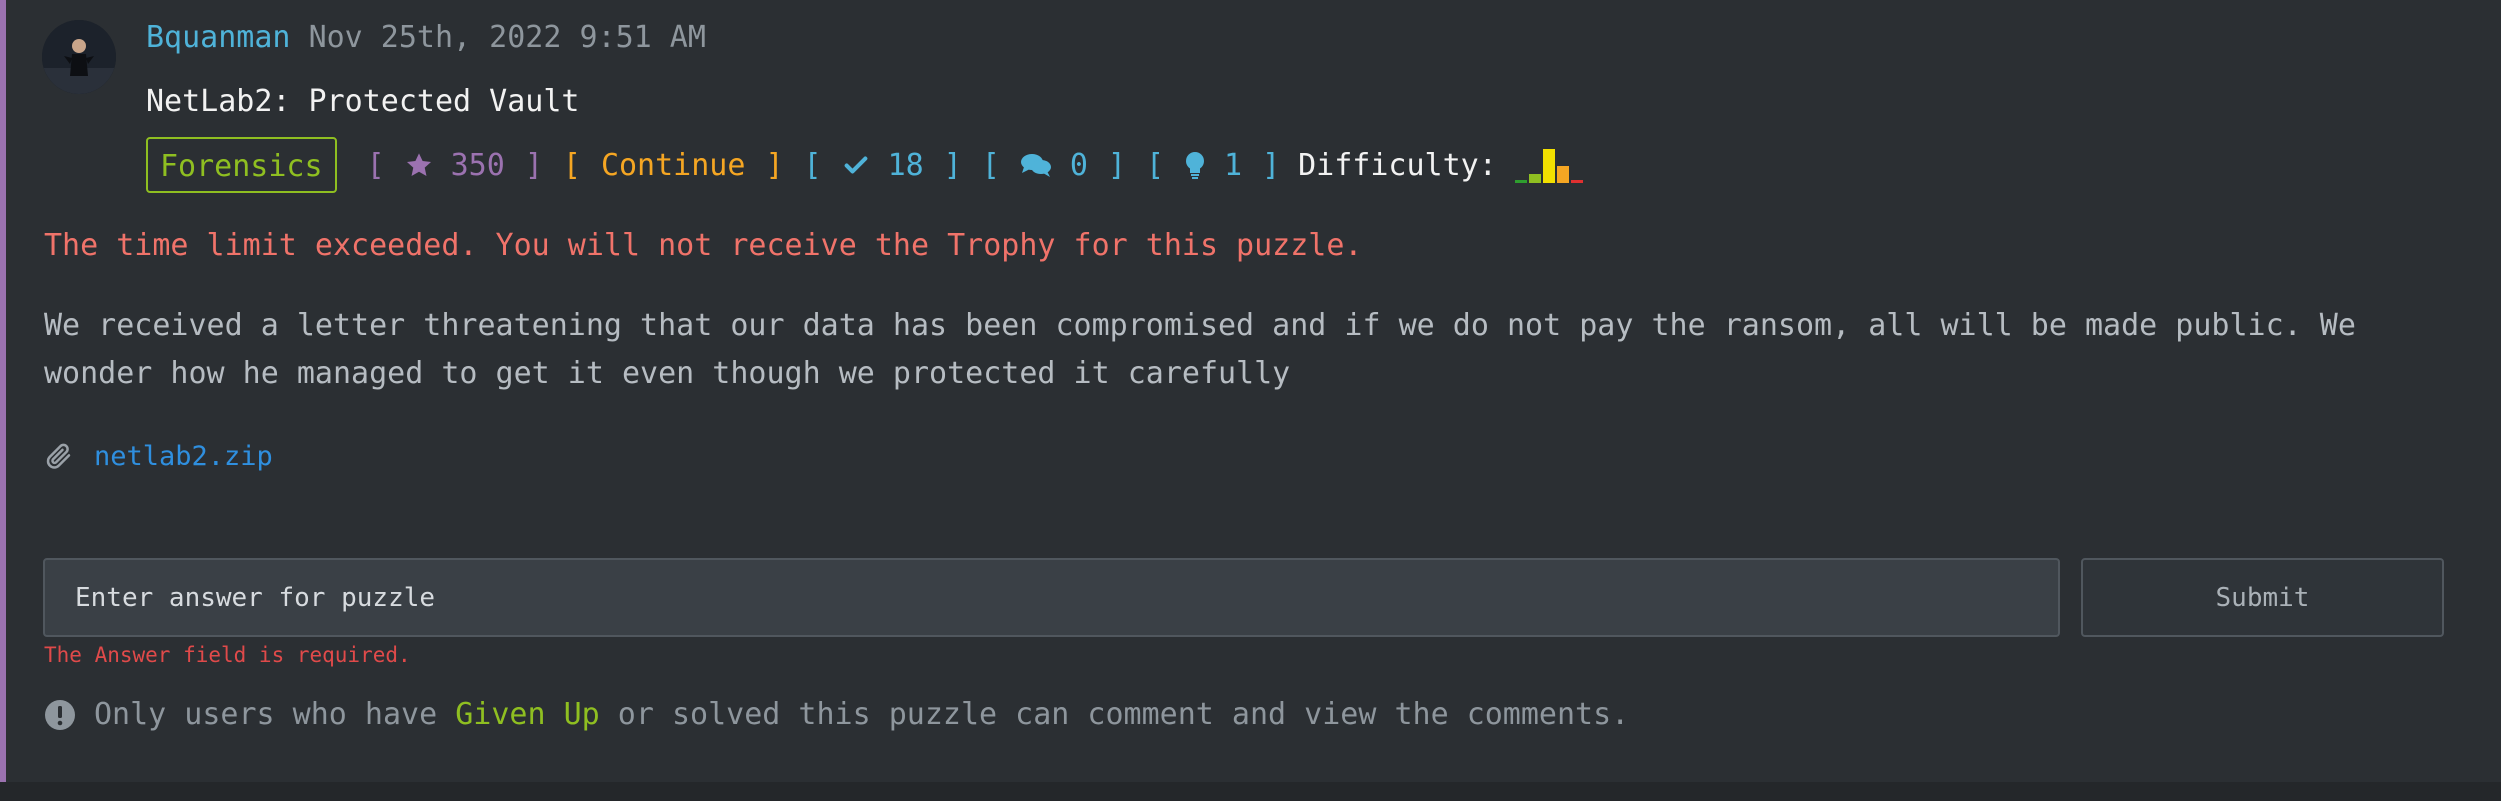  Describe the element at coordinates (1233, 165) in the screenshot. I see `hints-count: 1` at that location.